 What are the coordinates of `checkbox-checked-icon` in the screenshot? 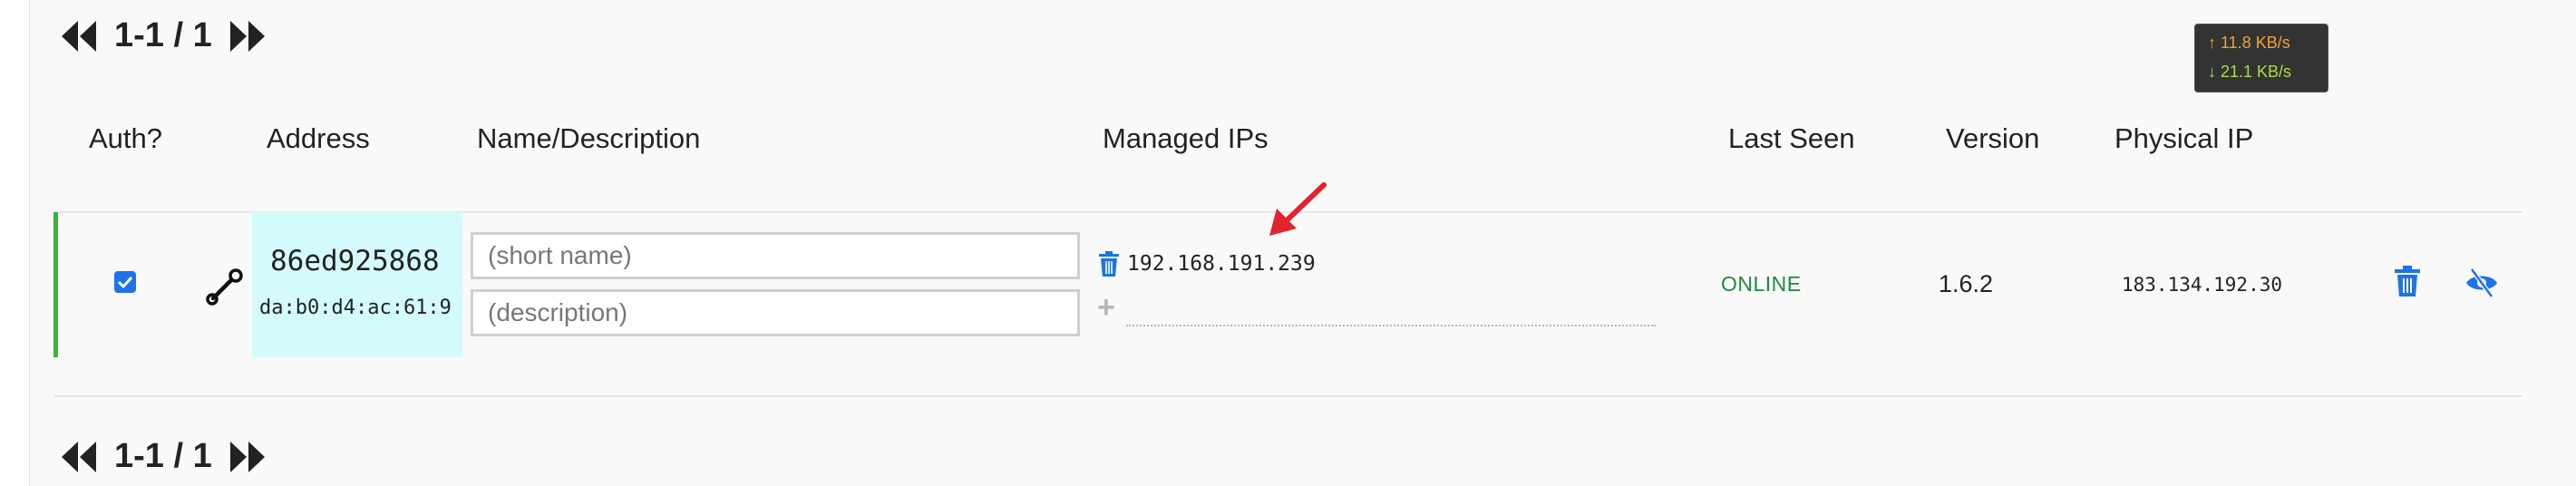 It's located at (125, 282).